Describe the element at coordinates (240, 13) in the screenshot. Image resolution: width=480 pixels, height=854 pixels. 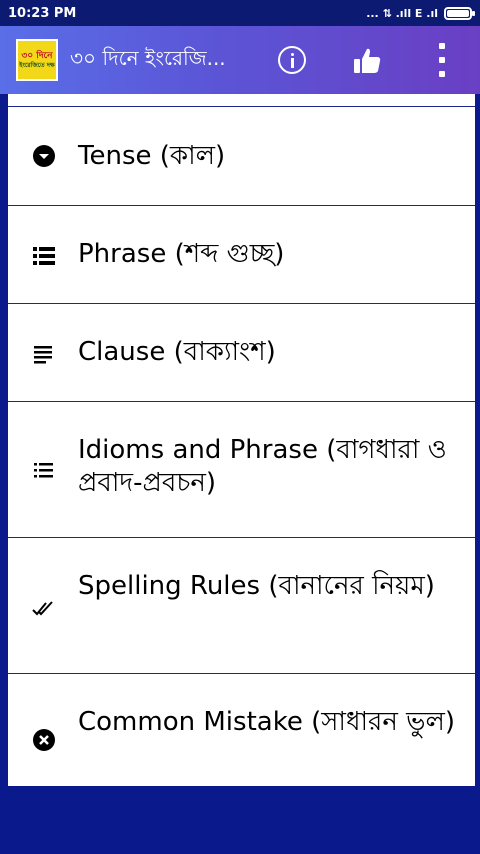
I see `status-bar: 10:23 PM ... ⇅ .ıll E .ıl` at that location.